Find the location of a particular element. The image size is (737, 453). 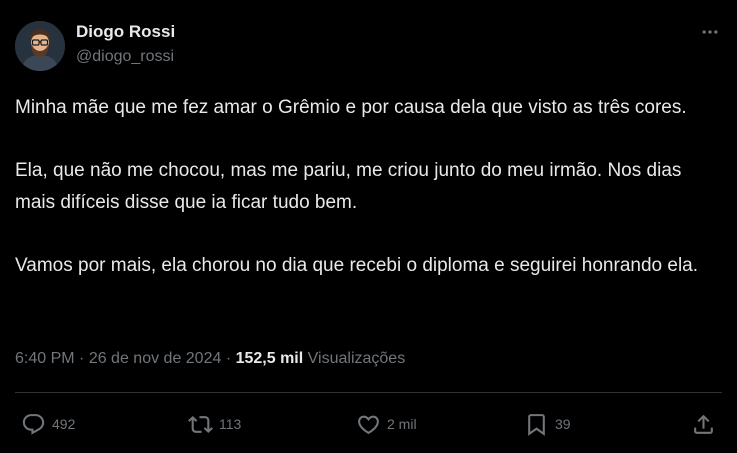

share-icon is located at coordinates (703, 424).